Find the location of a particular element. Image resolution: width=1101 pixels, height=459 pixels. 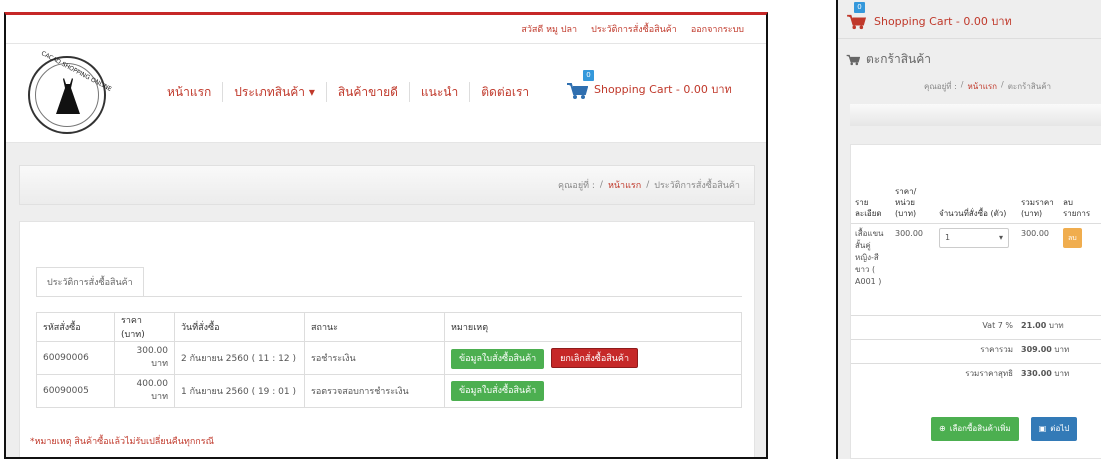

col-price: ราคา (บาท) is located at coordinates (144, 327).